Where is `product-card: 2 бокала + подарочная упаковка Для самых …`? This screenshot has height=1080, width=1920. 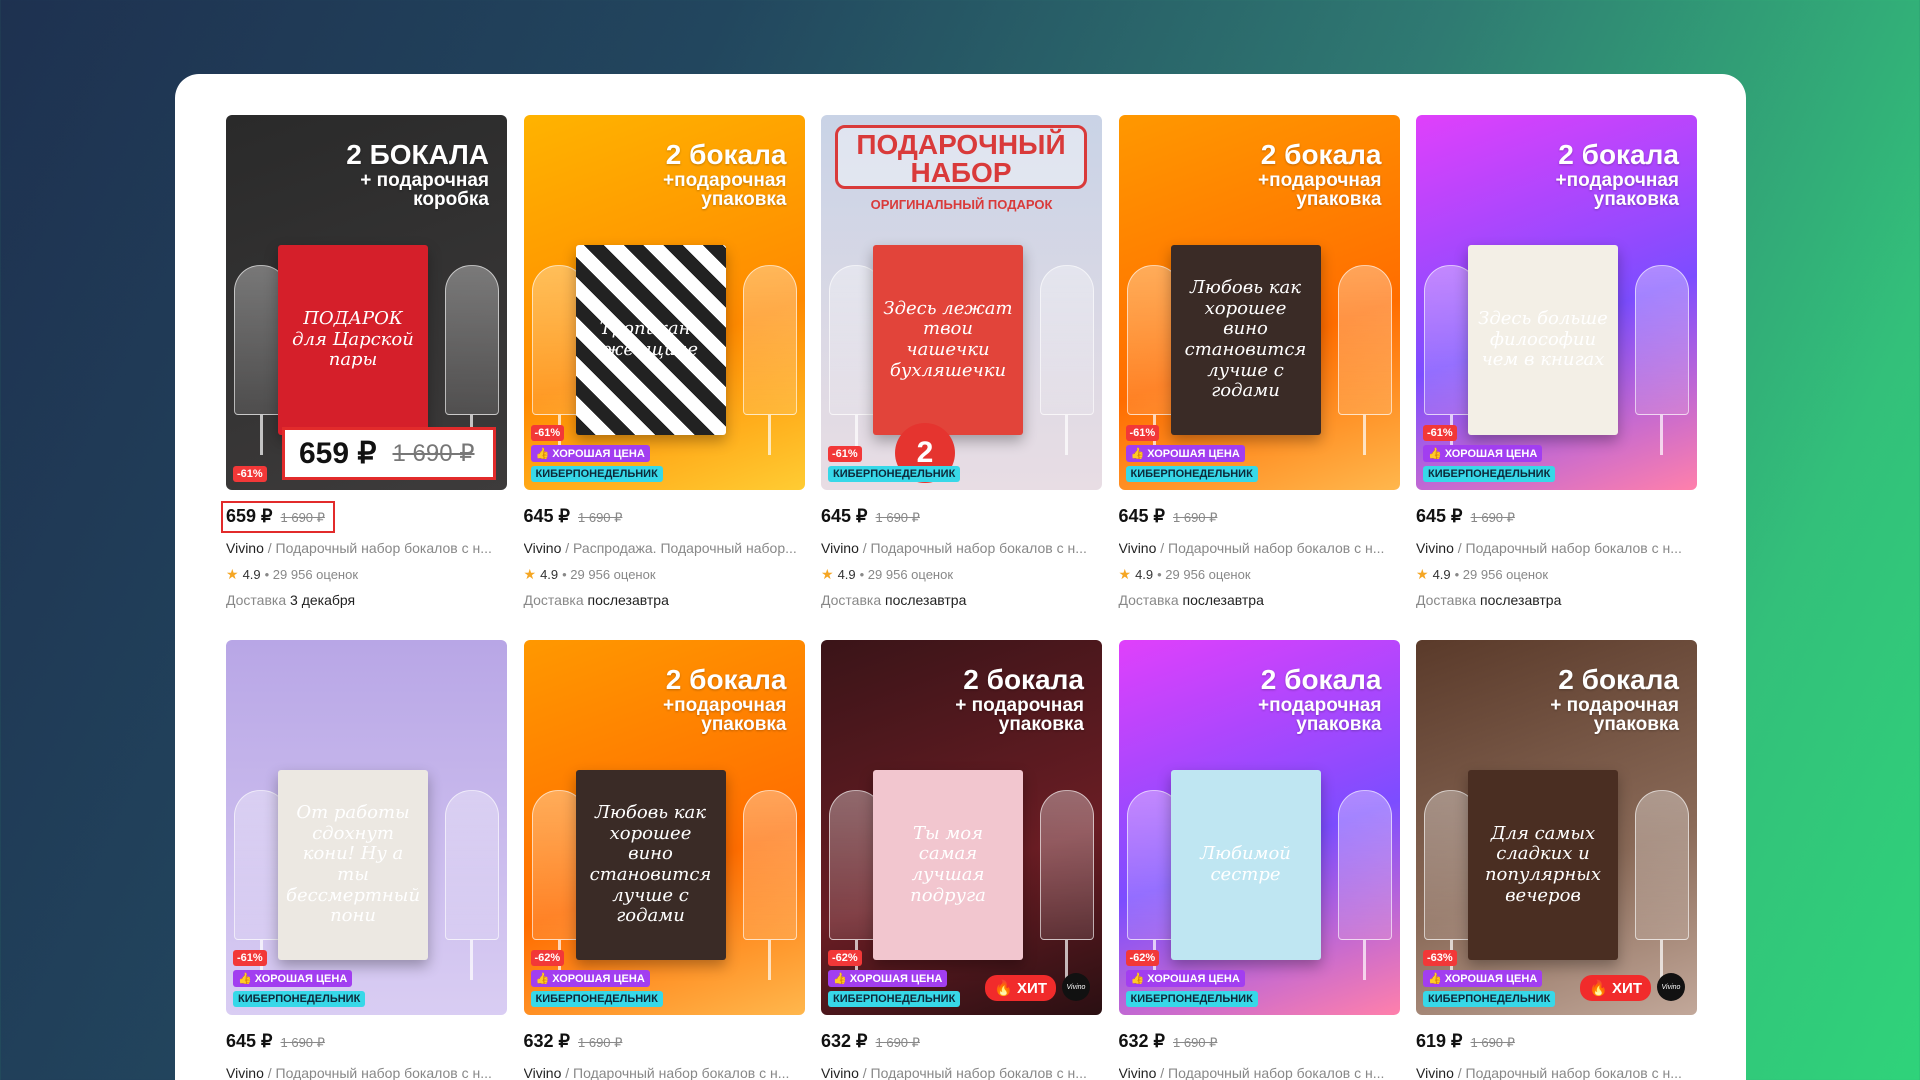
product-card: 2 бокала + подарочная упаковка Для самых … is located at coordinates (1556, 860).